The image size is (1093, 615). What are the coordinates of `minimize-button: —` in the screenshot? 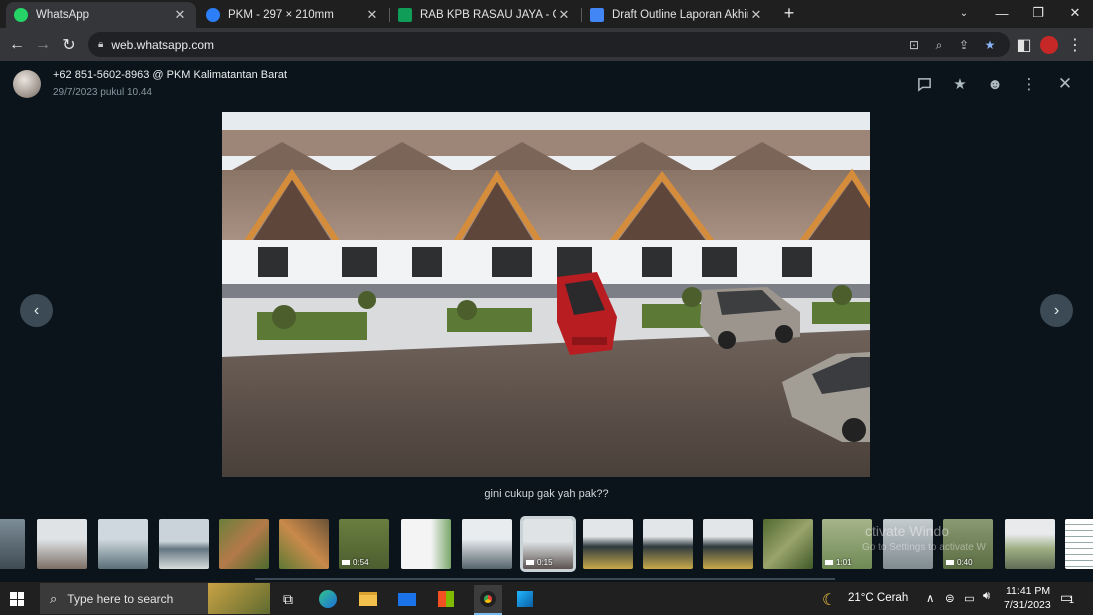 It's located at (1002, 13).